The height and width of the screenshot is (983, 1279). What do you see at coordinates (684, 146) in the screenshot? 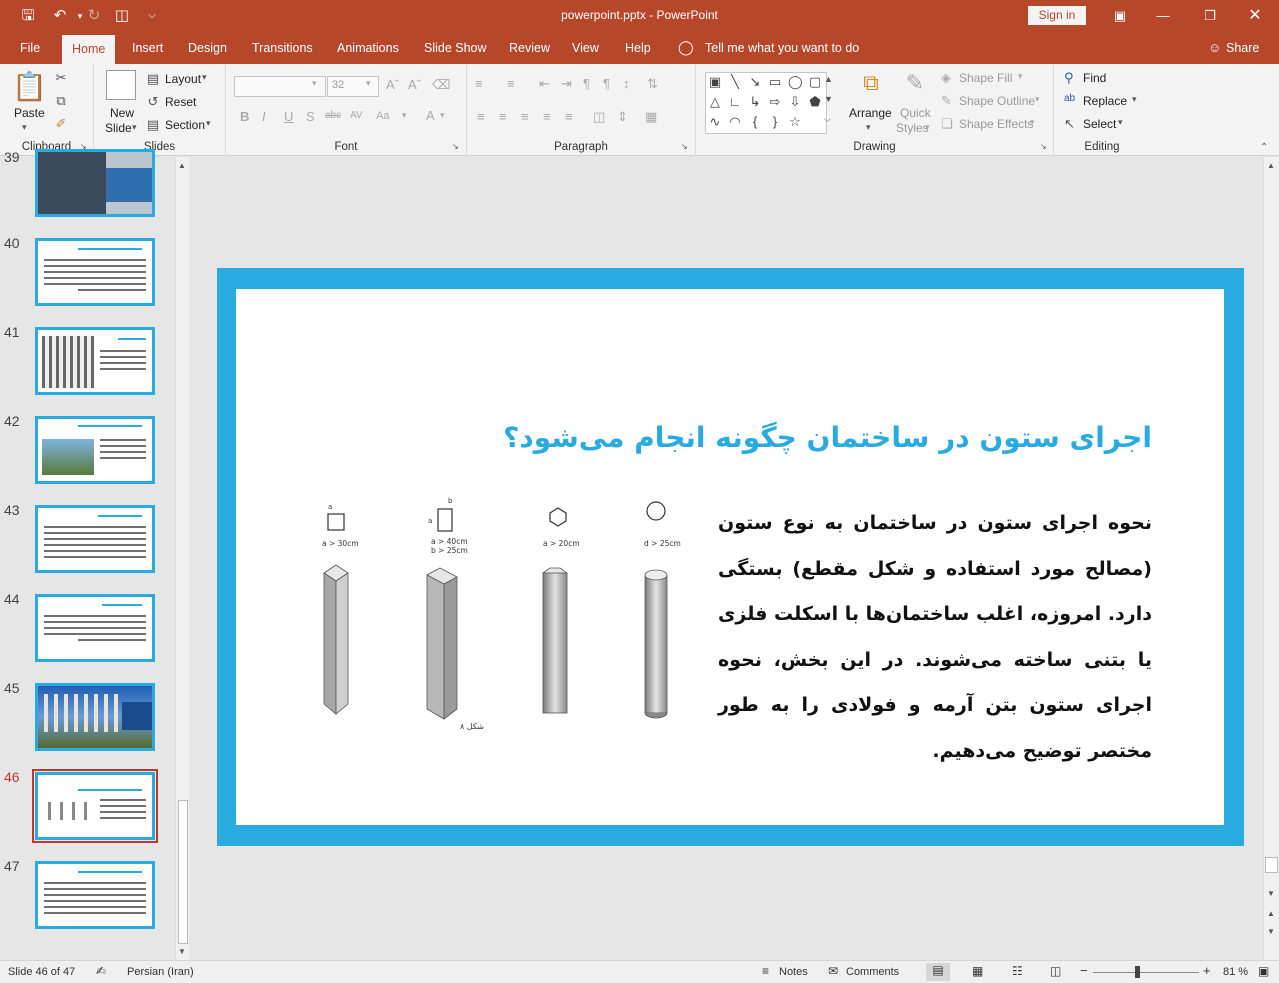
I see `paragraph-launcher-icon: ↘` at bounding box center [684, 146].